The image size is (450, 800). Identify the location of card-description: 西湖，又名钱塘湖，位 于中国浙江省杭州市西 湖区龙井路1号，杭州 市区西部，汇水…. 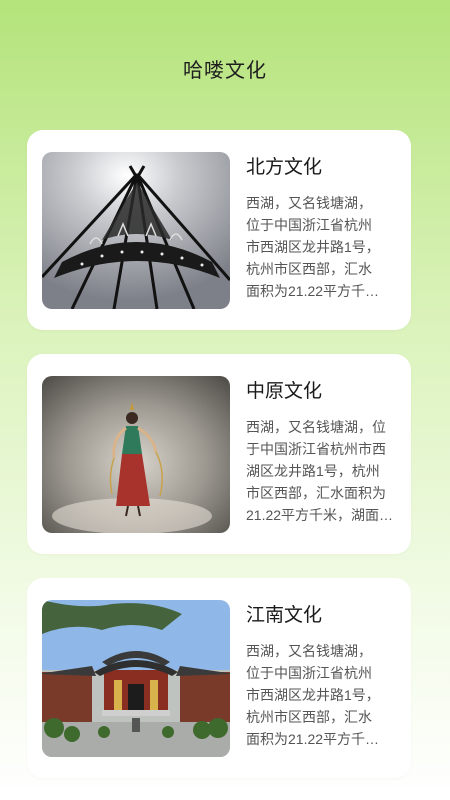
(320, 471).